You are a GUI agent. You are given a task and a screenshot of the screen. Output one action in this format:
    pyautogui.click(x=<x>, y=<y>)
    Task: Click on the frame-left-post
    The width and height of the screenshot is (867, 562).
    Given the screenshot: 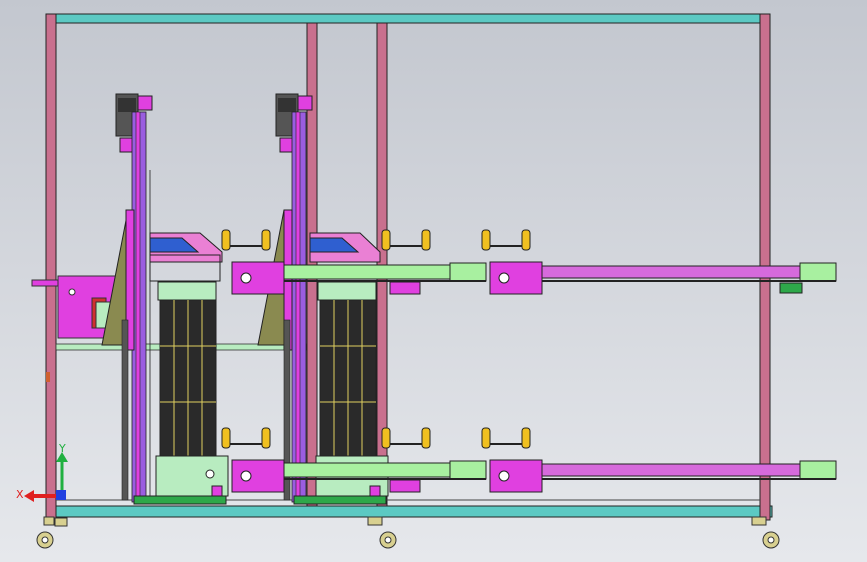 What is the action you would take?
    pyautogui.click(x=51, y=267)
    